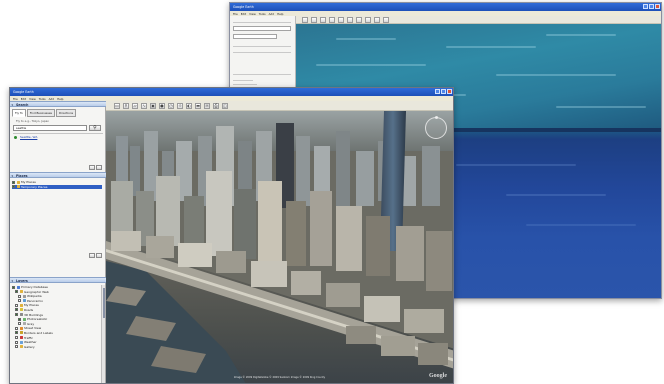  I want to click on back-menu-tools: Tools, so click(262, 14).